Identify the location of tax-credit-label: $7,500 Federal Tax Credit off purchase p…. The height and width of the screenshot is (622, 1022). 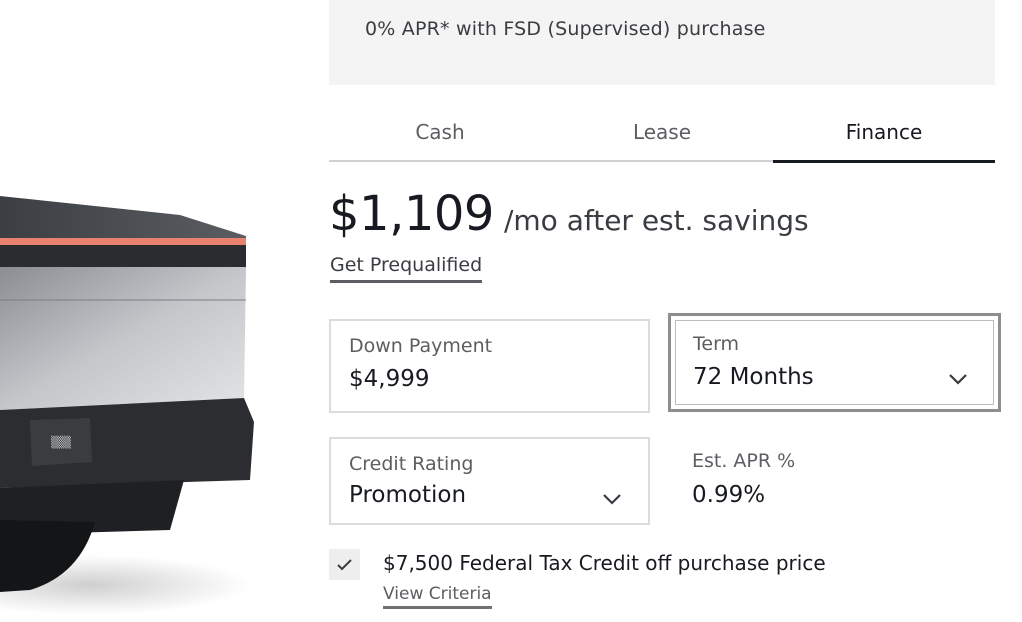
(604, 563).